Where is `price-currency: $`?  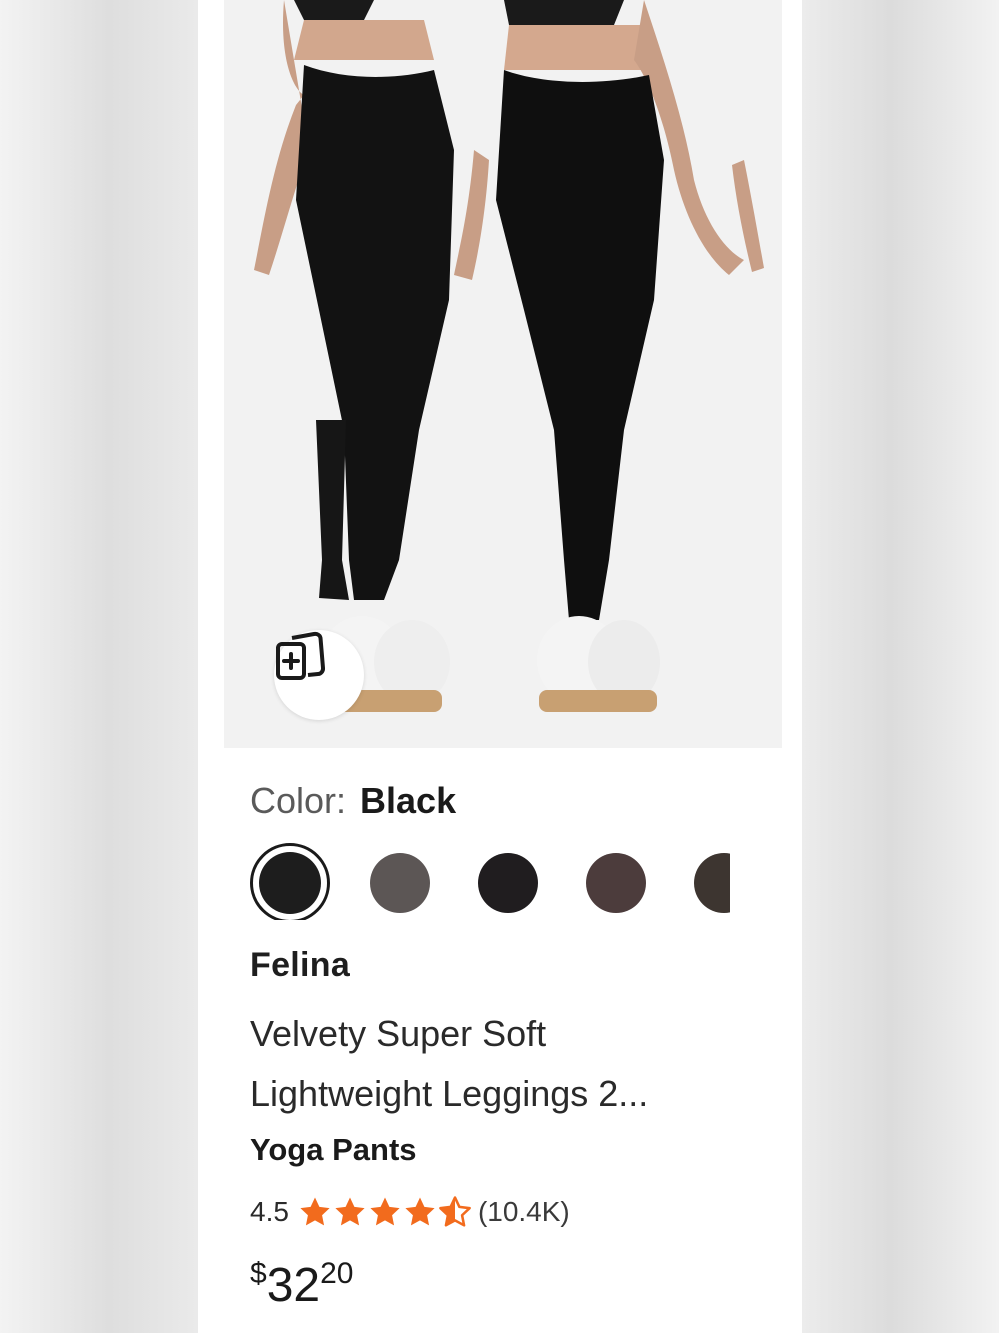 price-currency: $ is located at coordinates (258, 1273).